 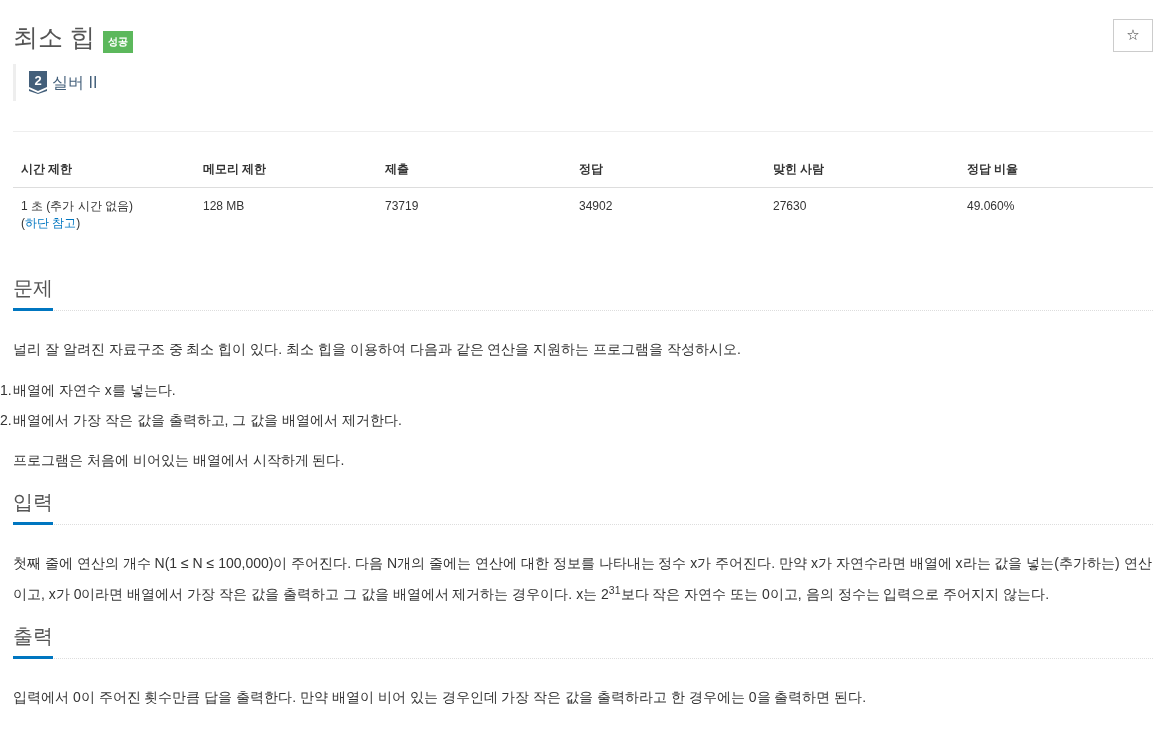 What do you see at coordinates (179, 460) in the screenshot?
I see `paragraph: 프로그램은 처음에 비어있는 배열에서 시작하게 된다.` at bounding box center [179, 460].